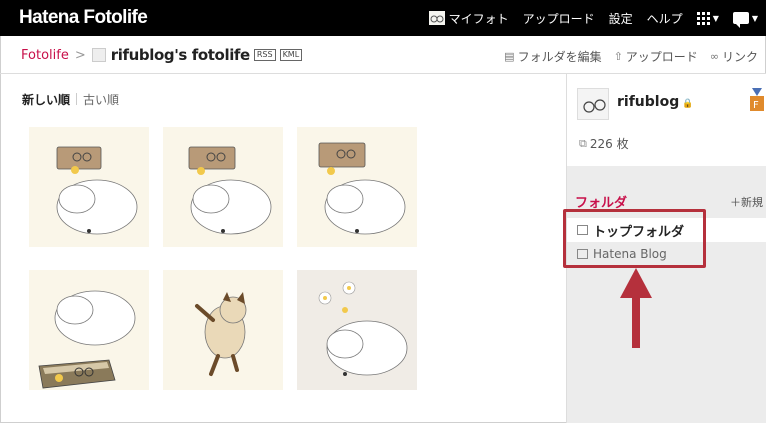 This screenshot has height=423, width=766. I want to click on my-photo-label: マイフォト, so click(478, 18).